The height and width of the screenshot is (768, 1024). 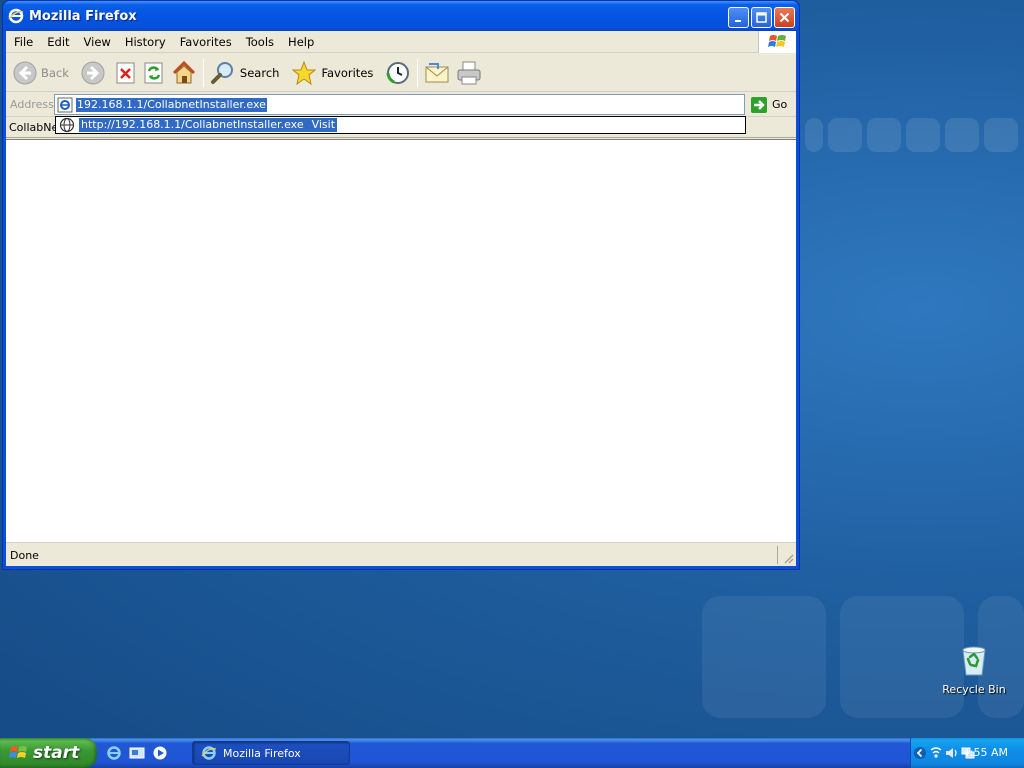 I want to click on ie-quicklaunch-icon, so click(x=114, y=753).